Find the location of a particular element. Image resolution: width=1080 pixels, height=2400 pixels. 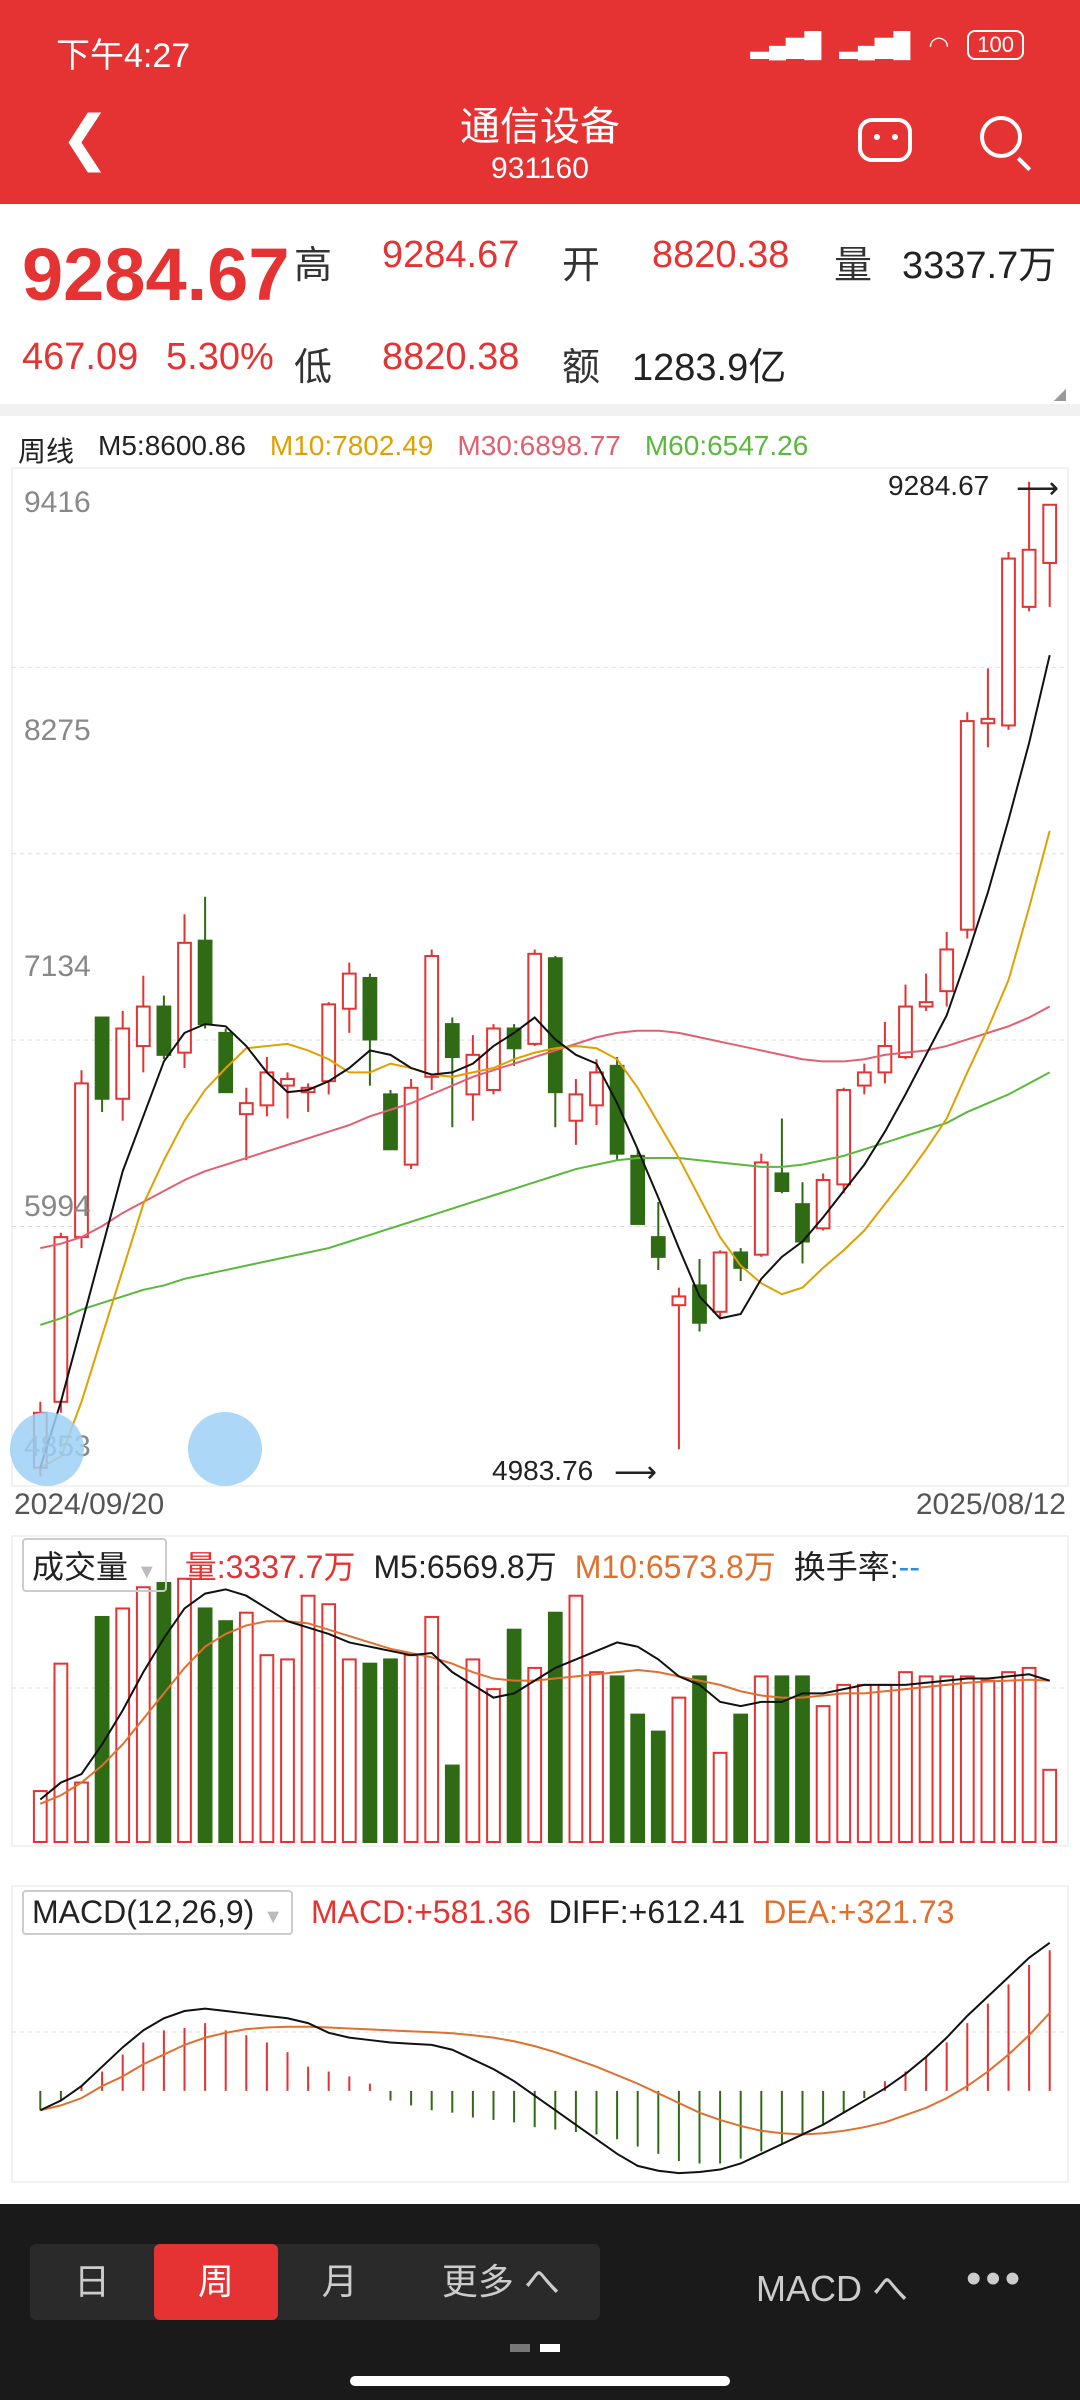

amount-label: 额 is located at coordinates (581, 368).